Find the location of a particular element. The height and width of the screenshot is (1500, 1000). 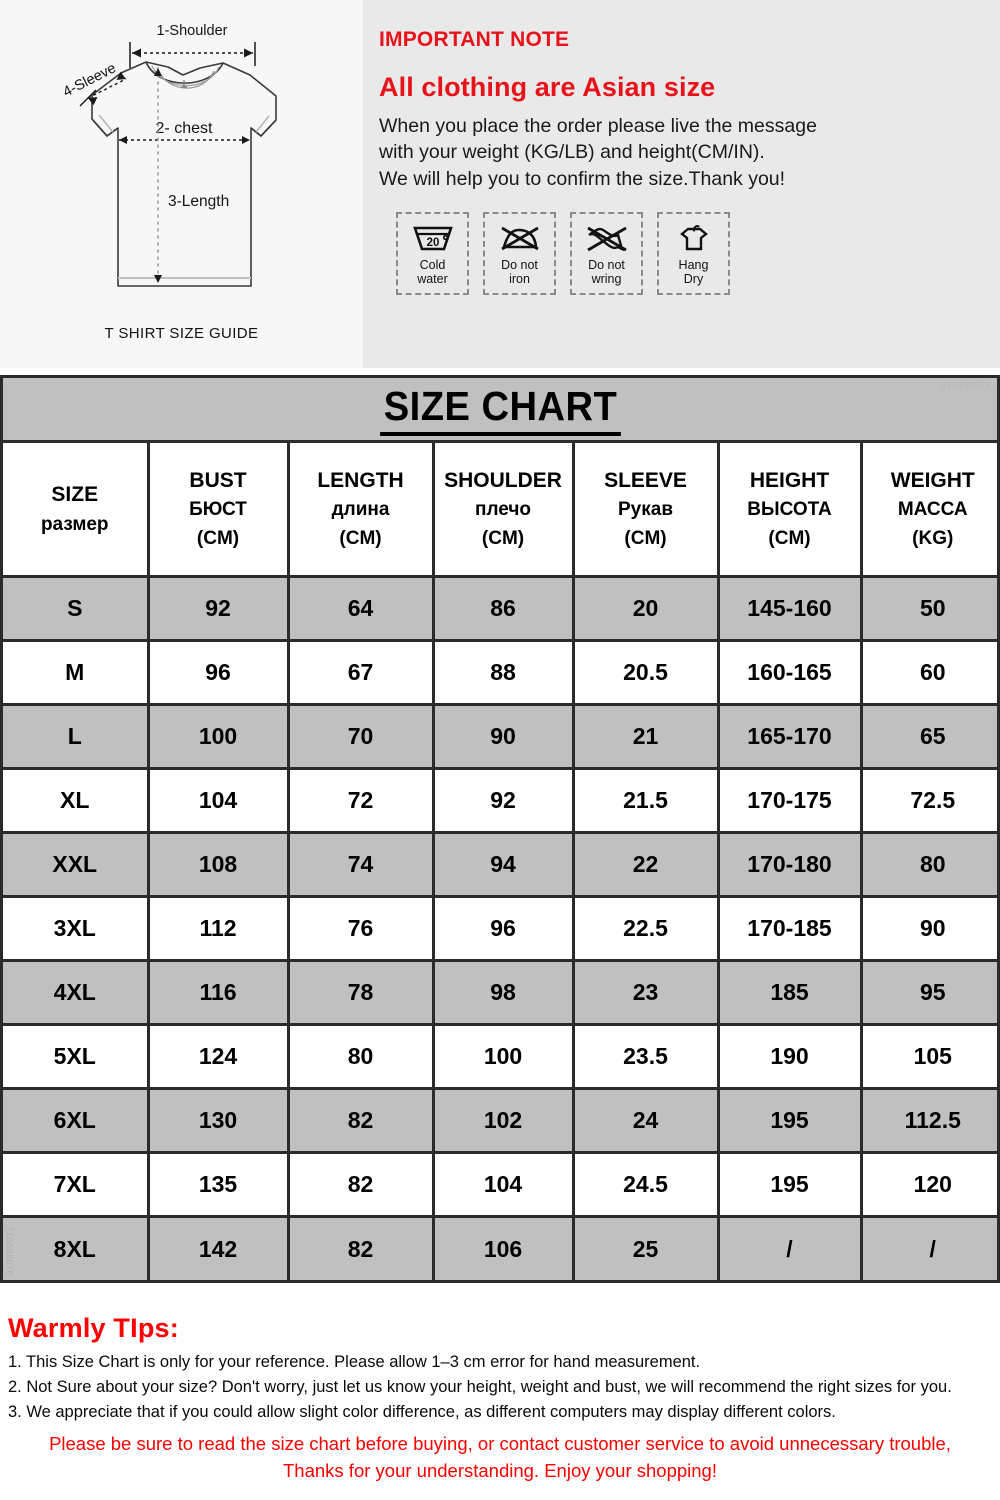

col-header-line: БЮСТ is located at coordinates (218, 510).